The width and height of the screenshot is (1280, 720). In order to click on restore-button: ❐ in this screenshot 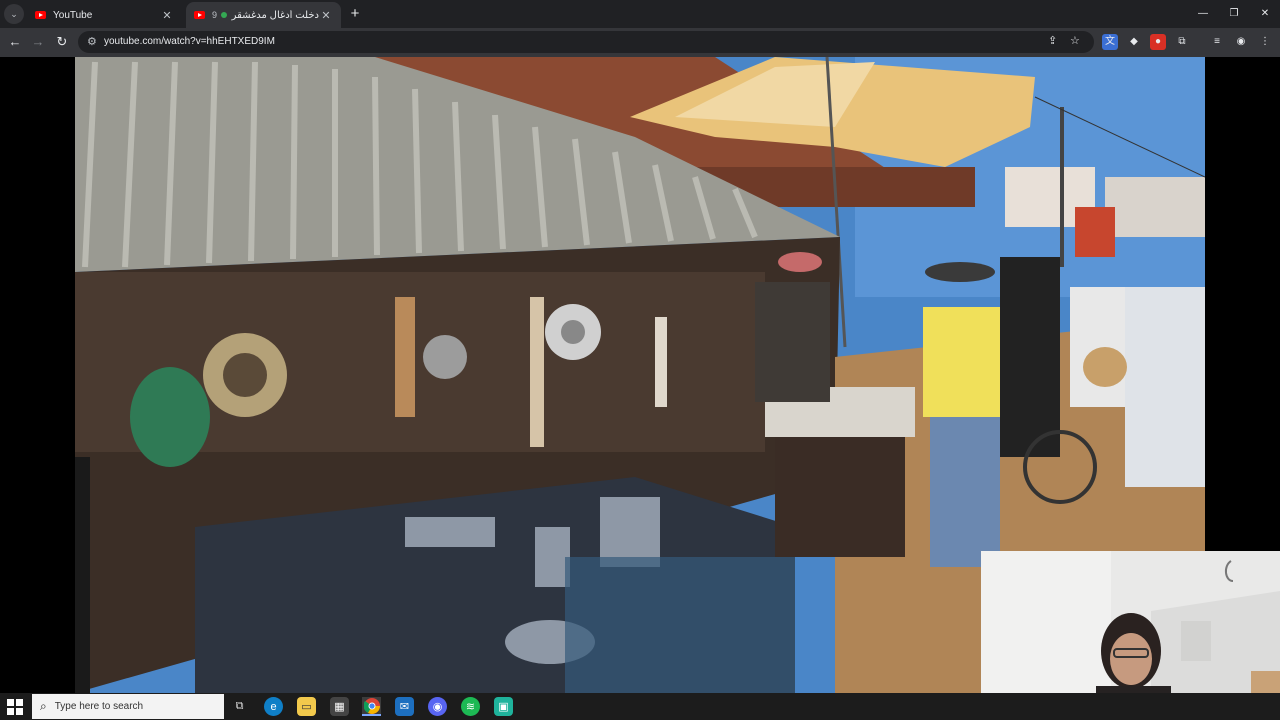, I will do `click(1234, 14)`.